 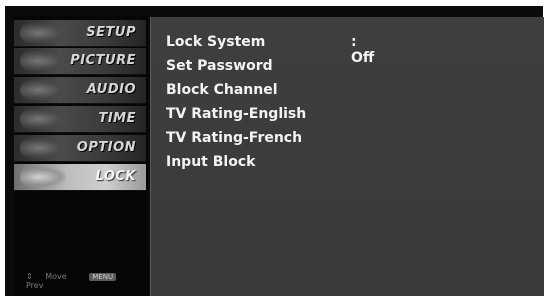 What do you see at coordinates (117, 118) in the screenshot?
I see `menu-item-label: TIME` at bounding box center [117, 118].